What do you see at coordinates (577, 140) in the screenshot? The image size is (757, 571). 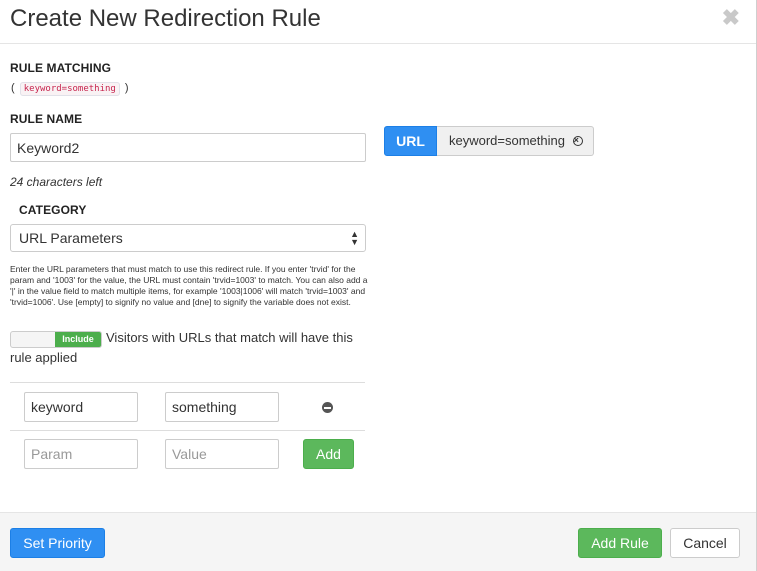 I see `remove-tag-icon` at bounding box center [577, 140].